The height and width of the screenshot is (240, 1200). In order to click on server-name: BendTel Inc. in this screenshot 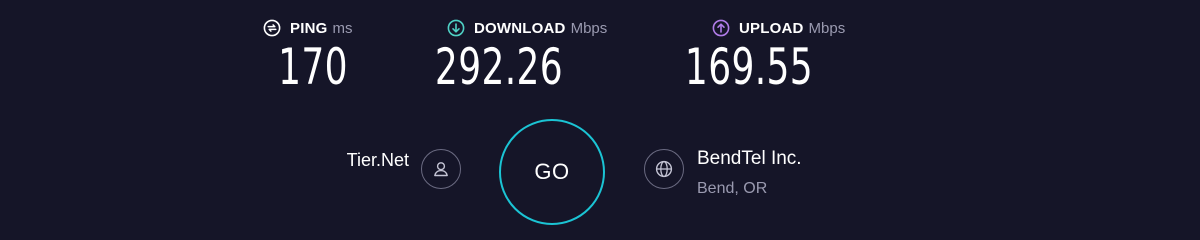, I will do `click(749, 159)`.